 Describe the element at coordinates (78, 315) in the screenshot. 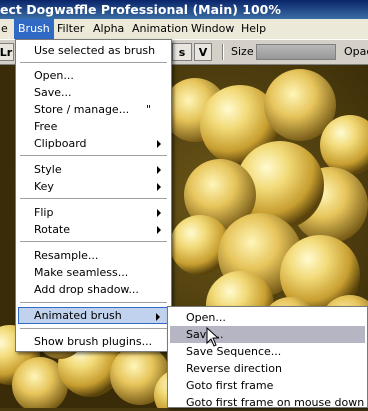

I see `menu-item-label: Animated brush` at that location.